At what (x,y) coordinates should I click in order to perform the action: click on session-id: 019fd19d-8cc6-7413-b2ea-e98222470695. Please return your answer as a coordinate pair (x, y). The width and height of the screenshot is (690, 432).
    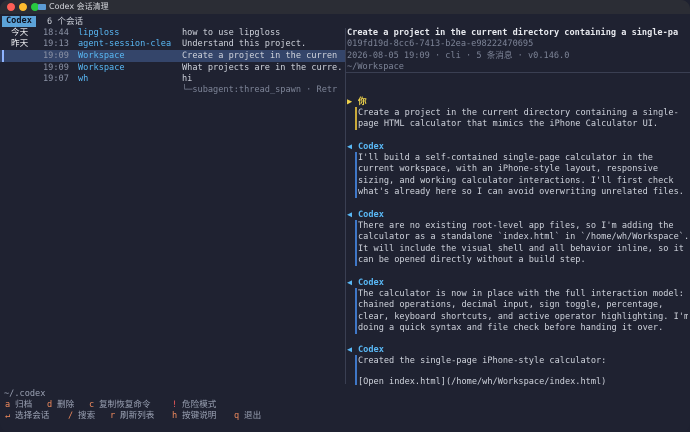
    Looking at the image, I should click on (440, 44).